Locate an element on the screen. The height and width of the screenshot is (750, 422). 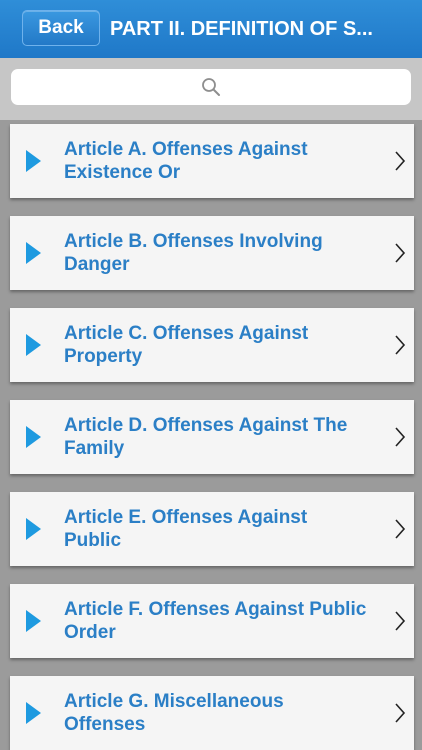
list-item-article-b: Article B. Offenses Involving Danger is located at coordinates (212, 253).